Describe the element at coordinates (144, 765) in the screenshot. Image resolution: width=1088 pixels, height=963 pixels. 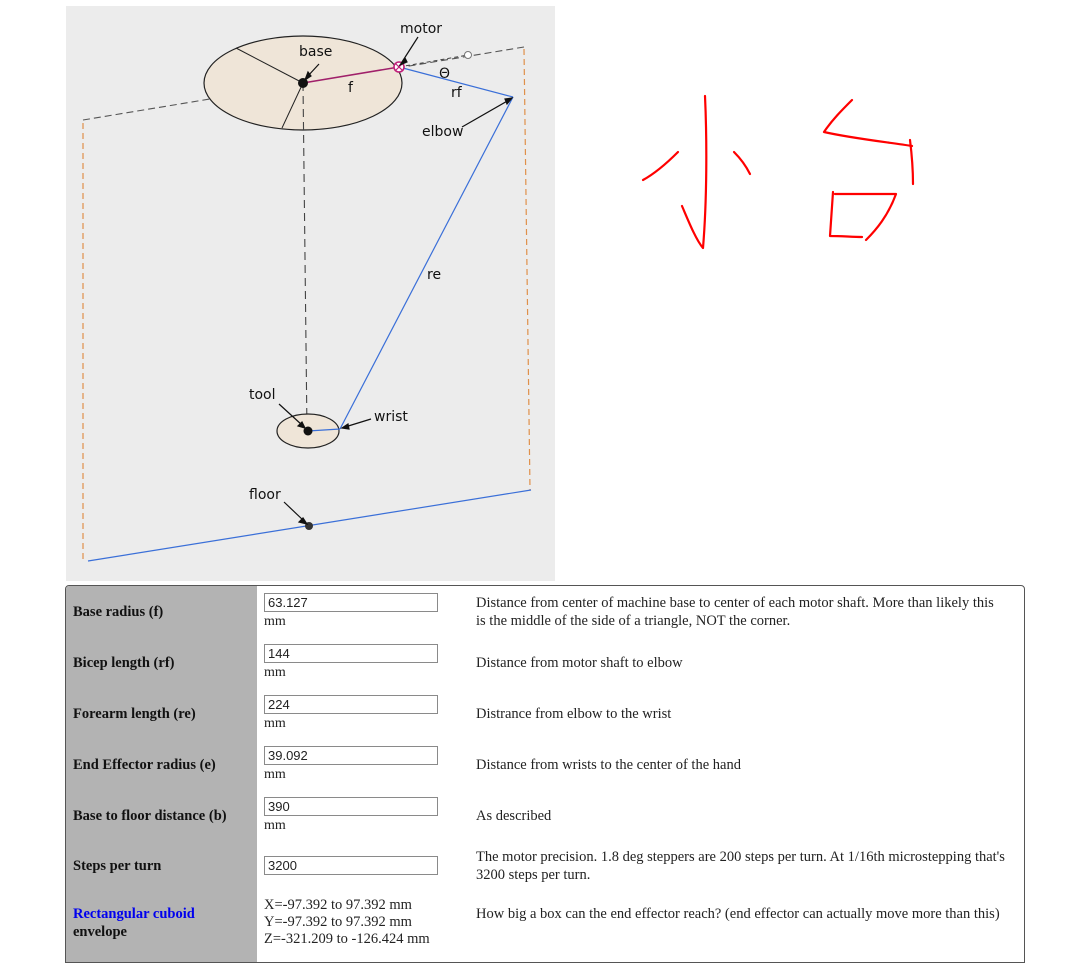
I see `param-label: End Effector radius (e)` at that location.